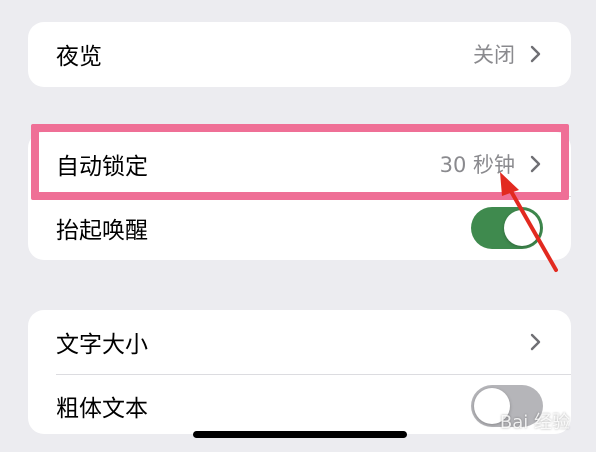  Describe the element at coordinates (494, 55) in the screenshot. I see `night-shift-value: 关闭` at that location.